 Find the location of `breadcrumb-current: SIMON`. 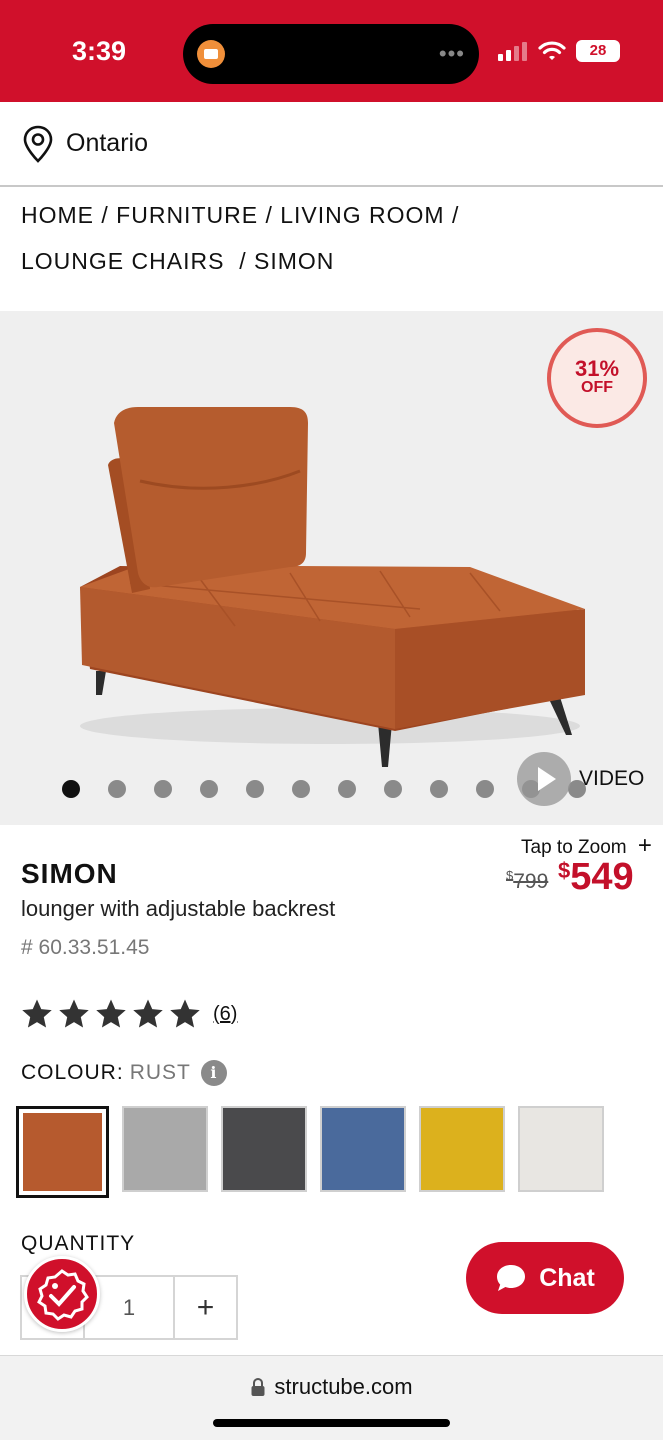

breadcrumb-current: SIMON is located at coordinates (294, 261).